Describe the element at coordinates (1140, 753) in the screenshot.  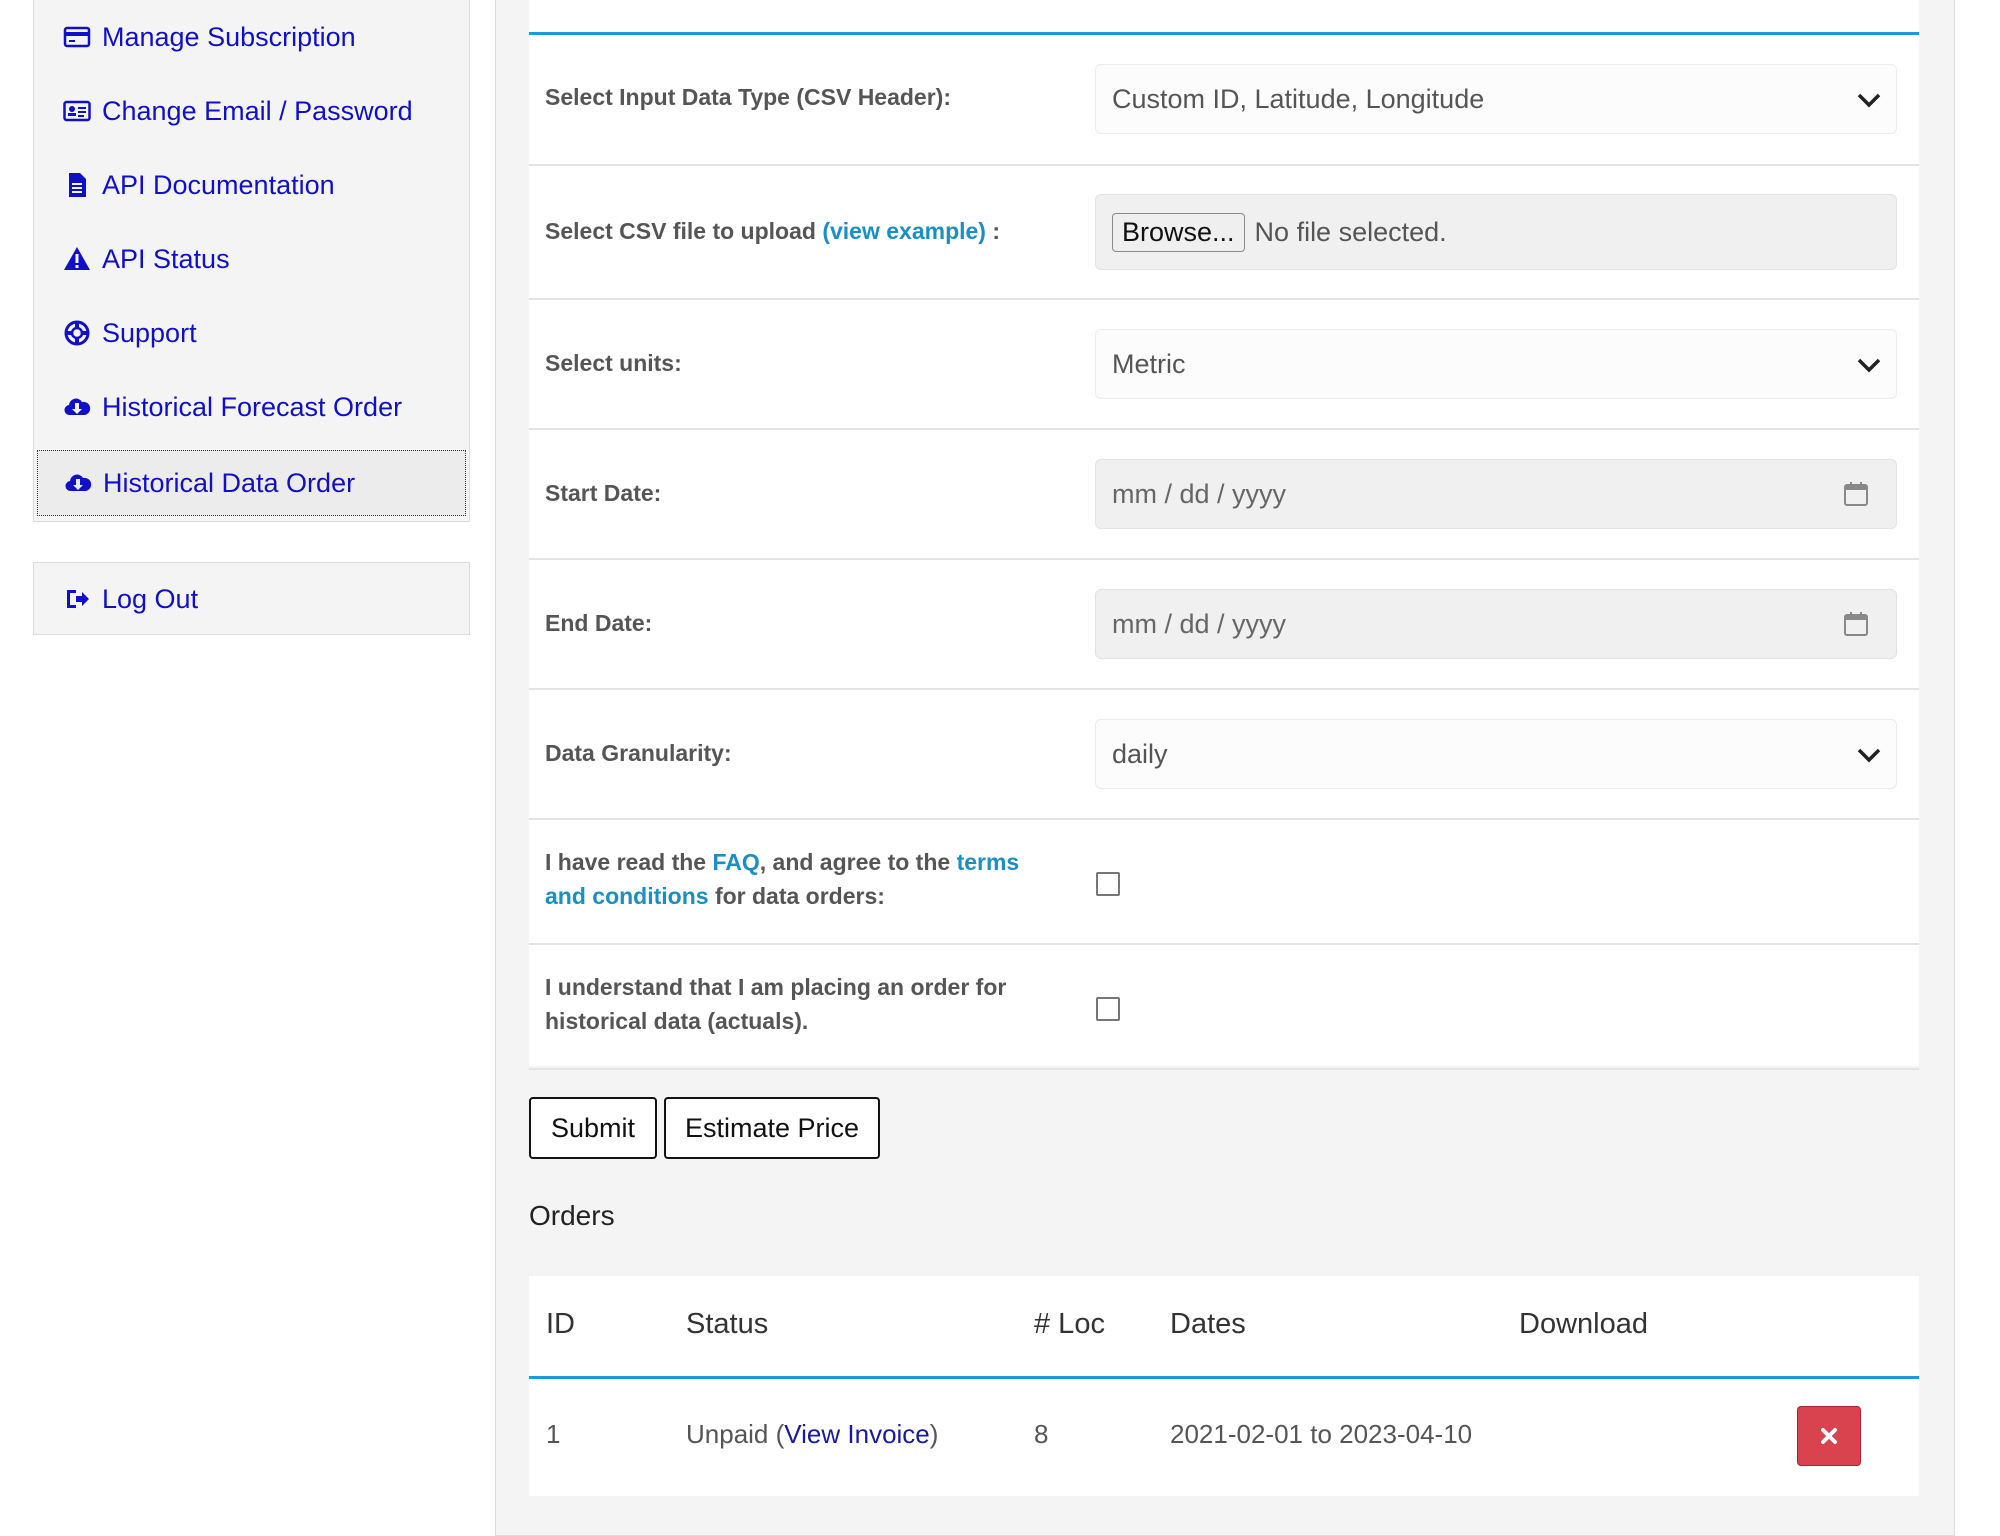
I see `granularity-value: daily` at that location.